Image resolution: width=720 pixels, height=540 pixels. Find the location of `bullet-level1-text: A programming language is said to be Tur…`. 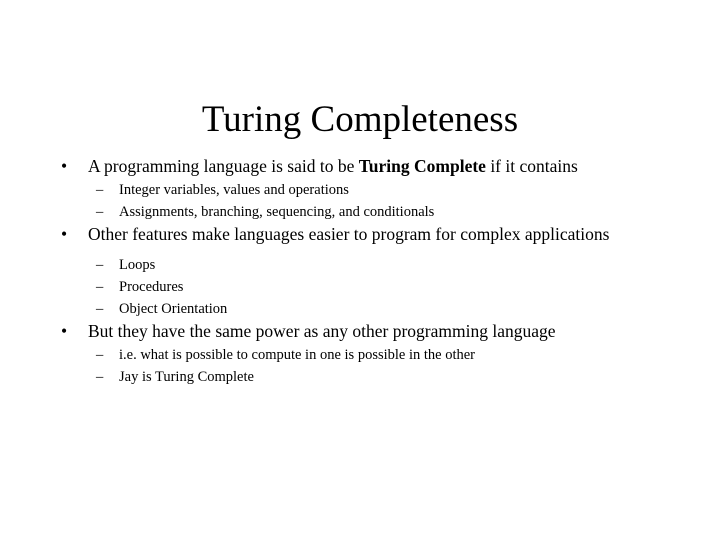

bullet-level1-text: A programming language is said to be Tur… is located at coordinates (333, 166).